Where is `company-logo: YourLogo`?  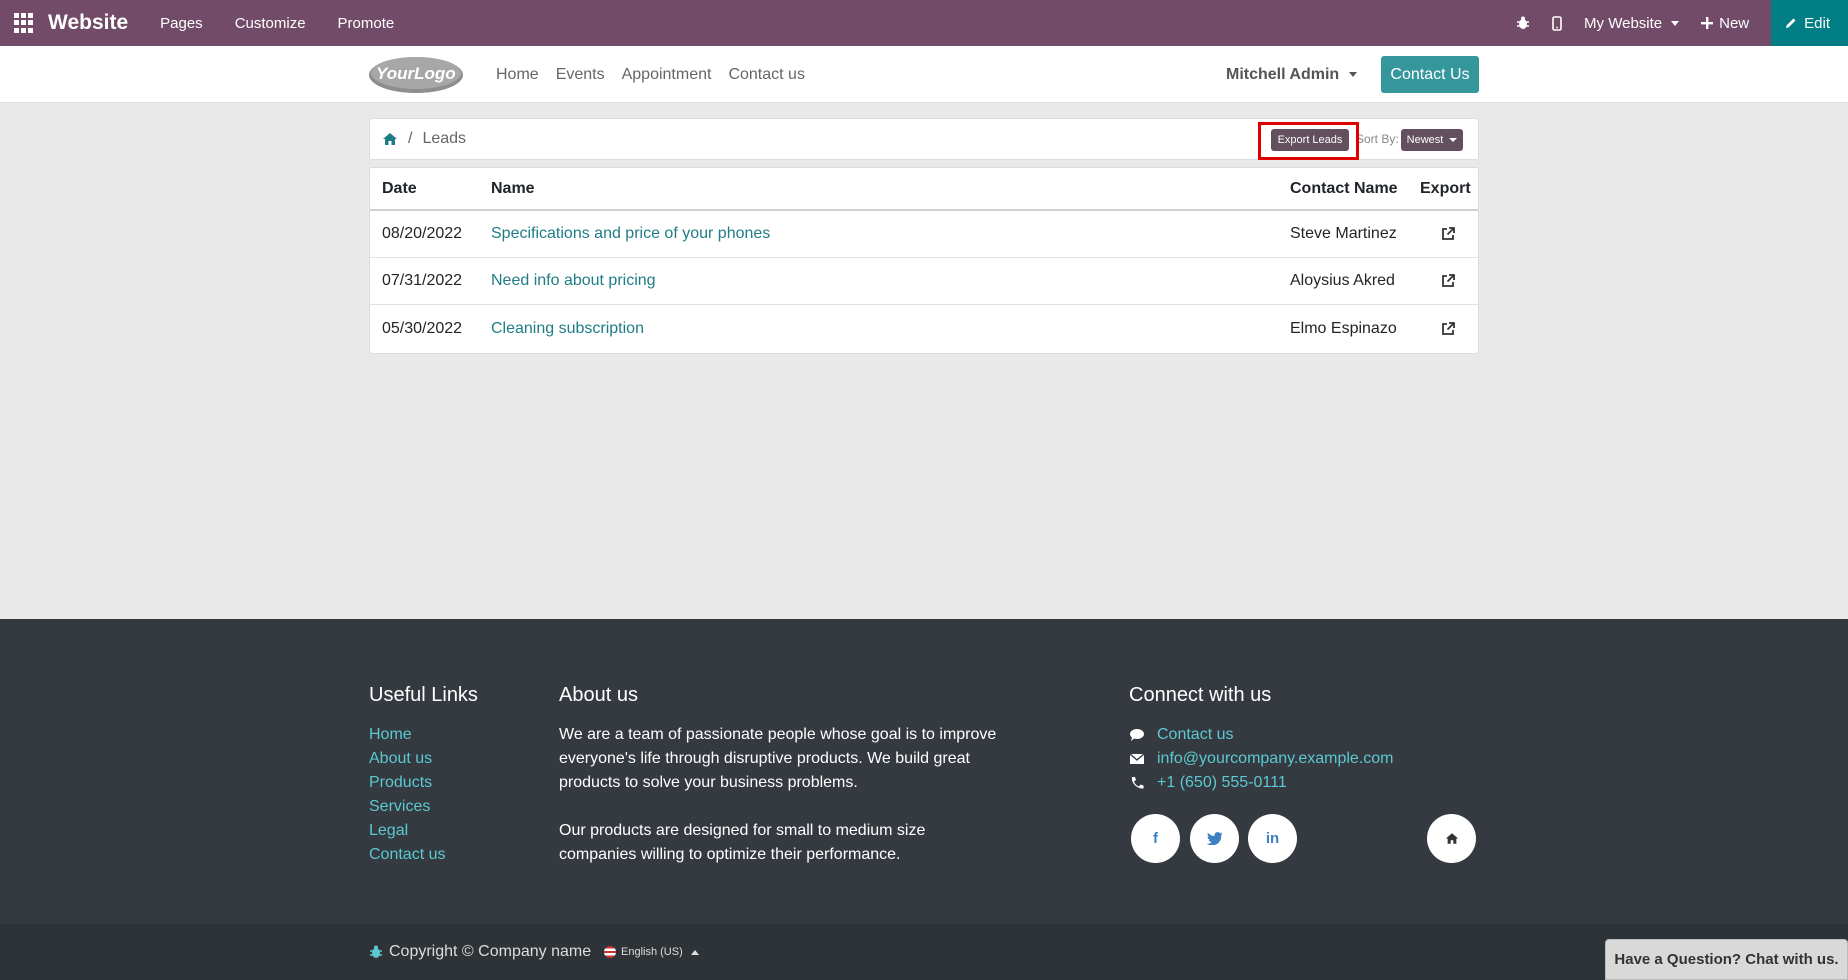
company-logo: YourLogo is located at coordinates (416, 74).